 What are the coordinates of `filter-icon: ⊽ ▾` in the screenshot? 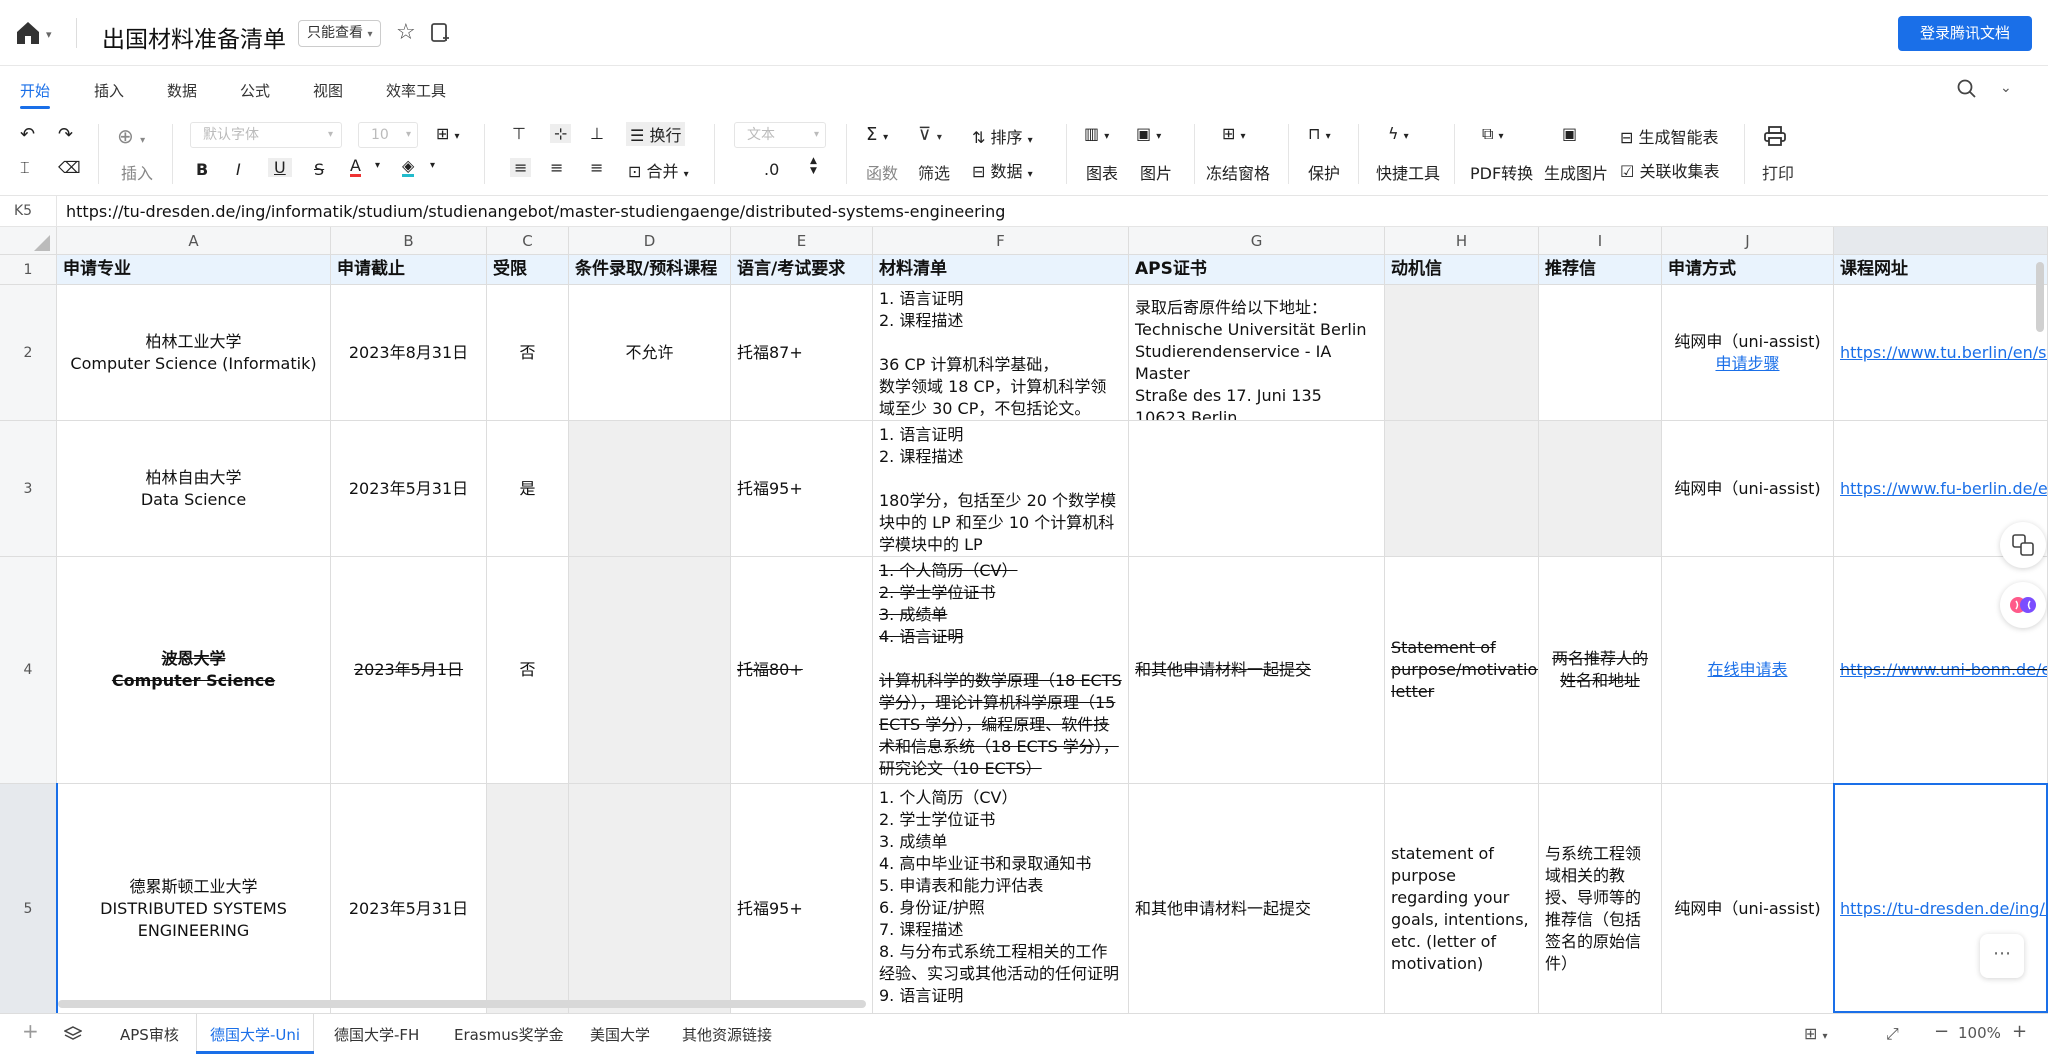 It's located at (930, 134).